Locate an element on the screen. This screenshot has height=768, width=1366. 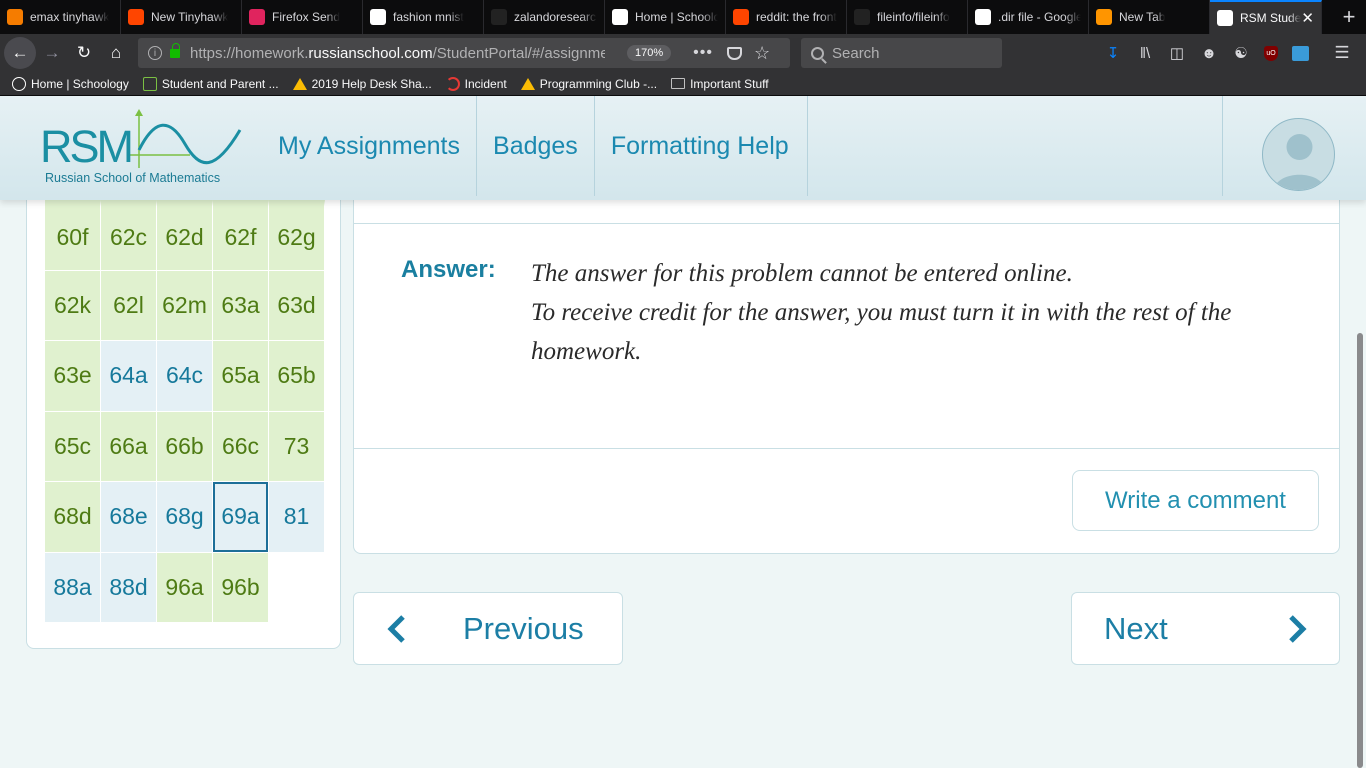
browser-tab: .dir file - Google is located at coordinates (1028, 17).